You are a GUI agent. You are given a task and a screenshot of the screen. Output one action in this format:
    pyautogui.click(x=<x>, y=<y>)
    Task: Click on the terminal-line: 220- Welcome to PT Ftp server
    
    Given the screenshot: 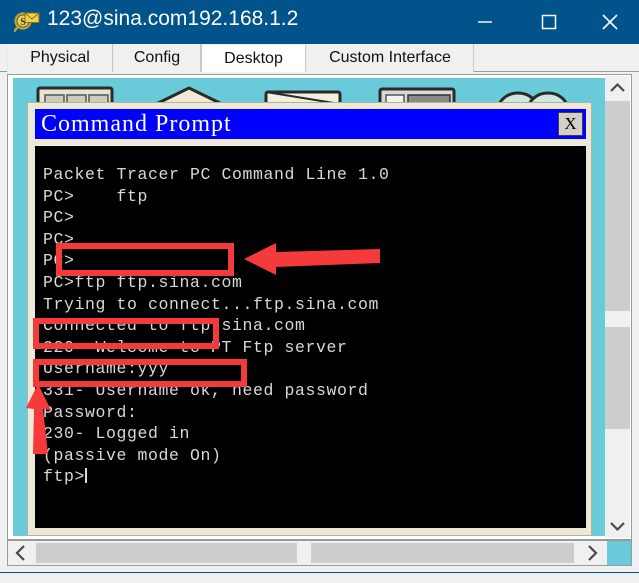 What is the action you would take?
    pyautogui.click(x=195, y=347)
    